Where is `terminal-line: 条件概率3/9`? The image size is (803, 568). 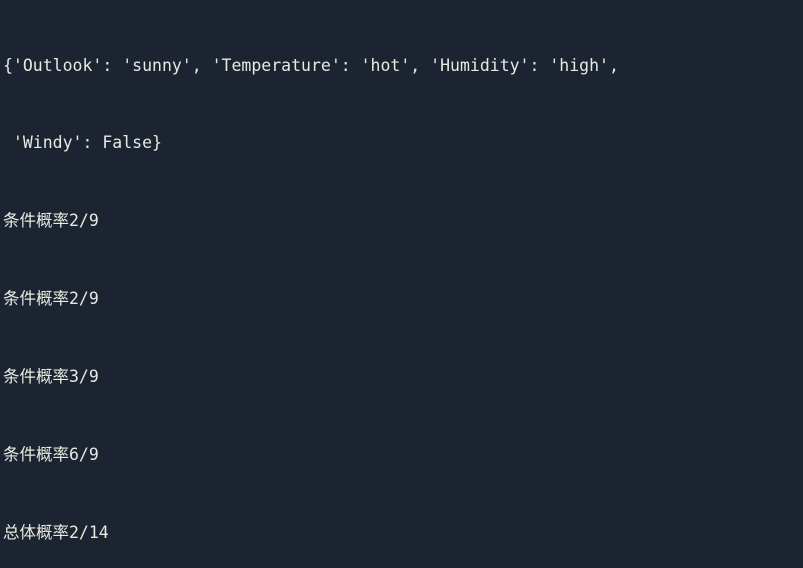
terminal-line: 条件概率3/9 is located at coordinates (51, 376).